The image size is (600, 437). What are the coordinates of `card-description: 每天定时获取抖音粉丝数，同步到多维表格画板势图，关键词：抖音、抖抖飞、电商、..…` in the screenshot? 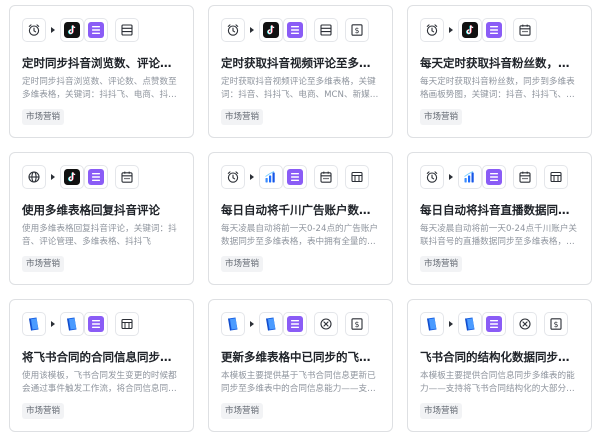 It's located at (497, 88).